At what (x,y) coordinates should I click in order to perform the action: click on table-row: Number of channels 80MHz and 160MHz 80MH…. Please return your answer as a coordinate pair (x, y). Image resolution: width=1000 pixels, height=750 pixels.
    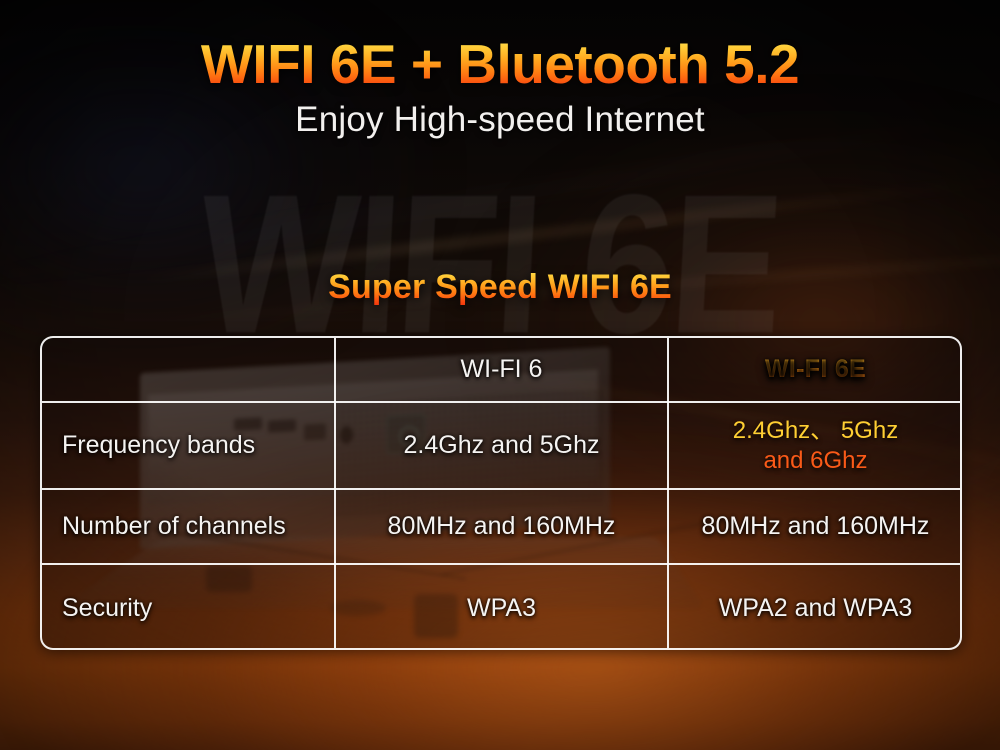
    Looking at the image, I should click on (501, 527).